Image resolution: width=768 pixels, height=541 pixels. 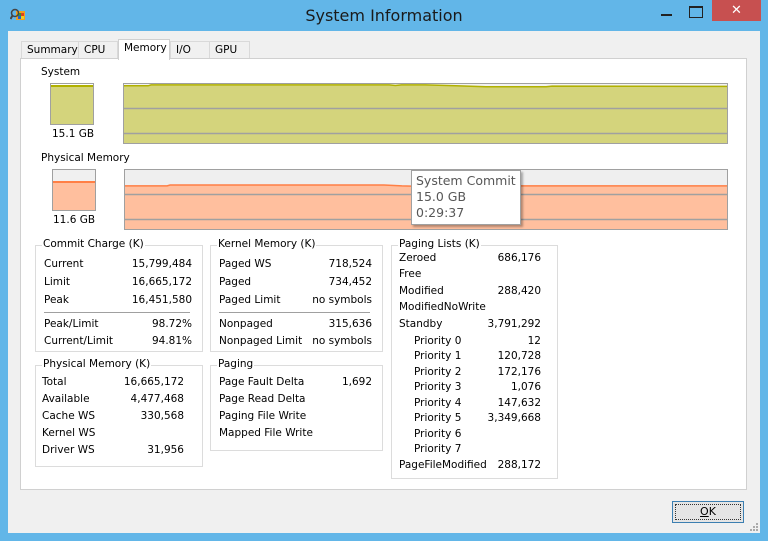 I want to click on row-label: Priority 7, so click(x=438, y=449).